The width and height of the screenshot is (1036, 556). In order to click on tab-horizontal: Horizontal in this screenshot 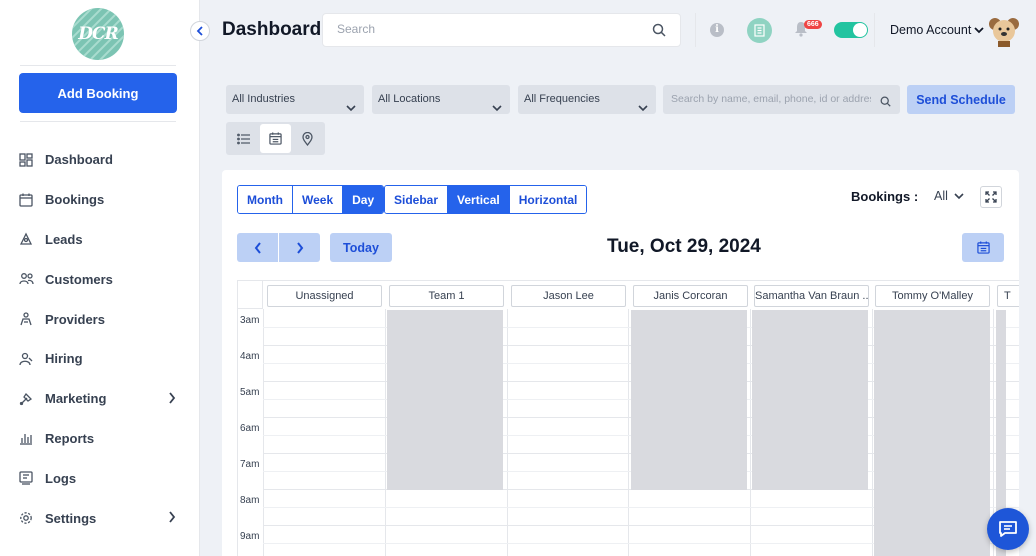, I will do `click(548, 199)`.